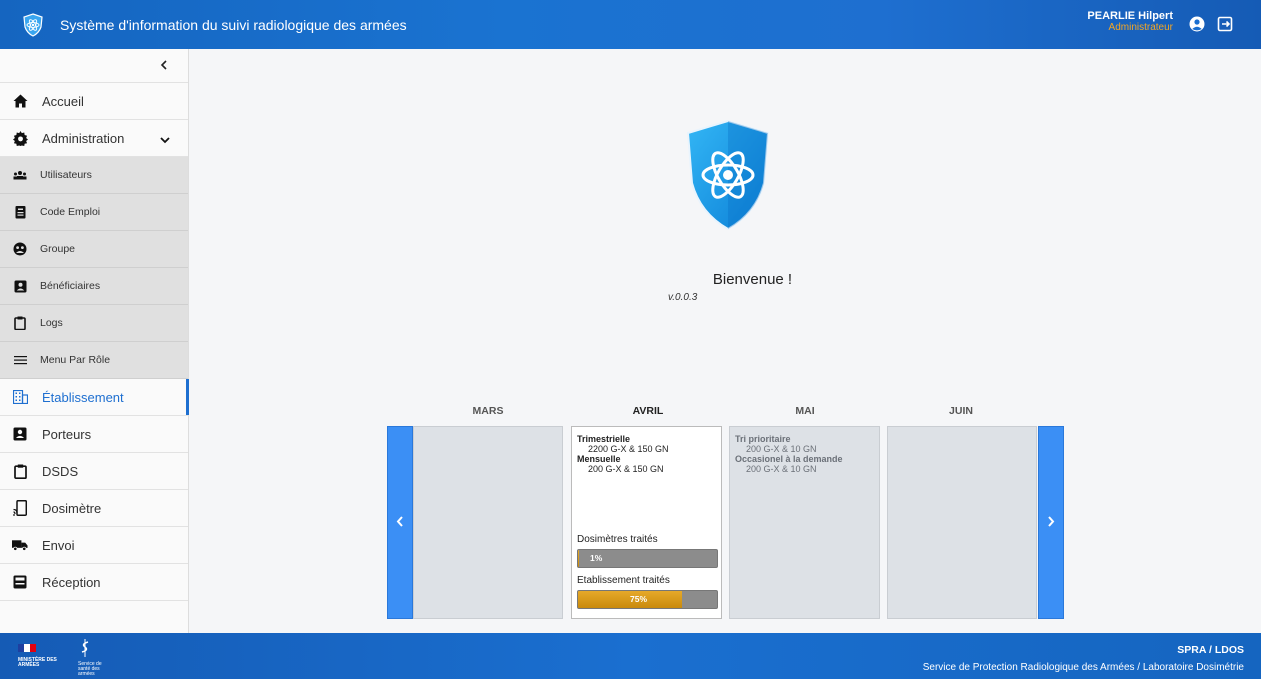 This screenshot has width=1261, height=679. Describe the element at coordinates (51, 323) in the screenshot. I see `sidebar-item-label: Logs` at that location.